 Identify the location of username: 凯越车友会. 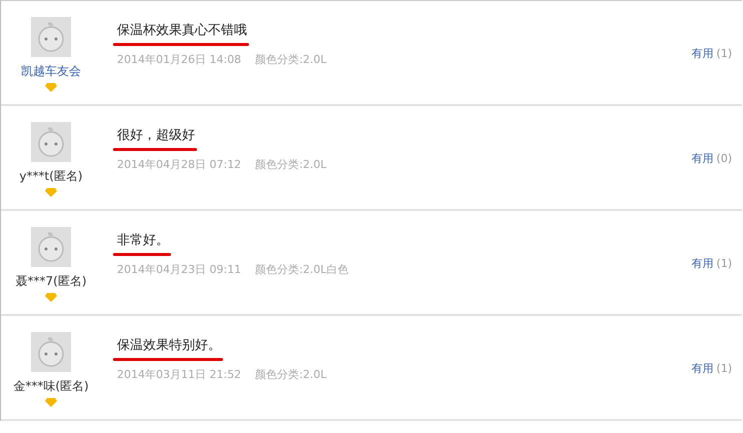
(51, 71).